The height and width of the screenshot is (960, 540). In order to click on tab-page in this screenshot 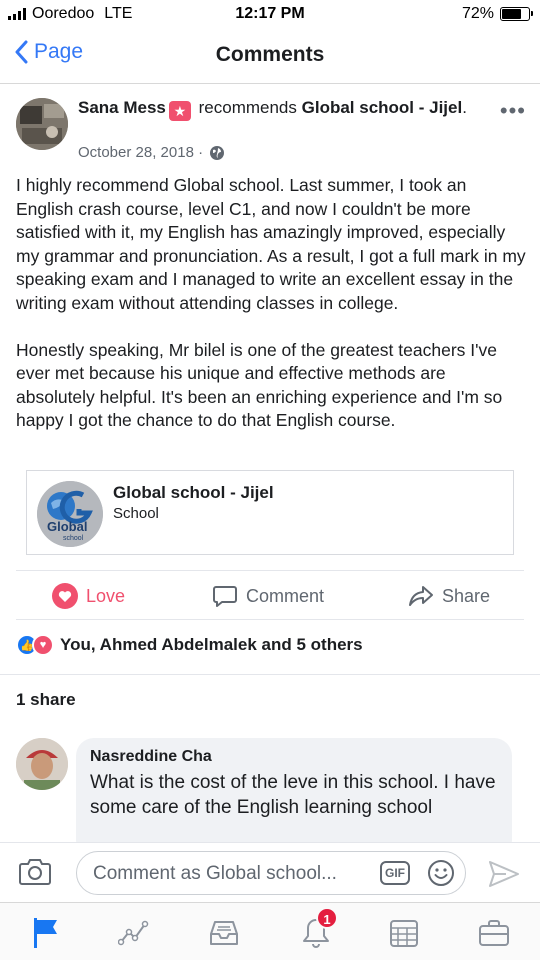, I will do `click(46, 933)`.